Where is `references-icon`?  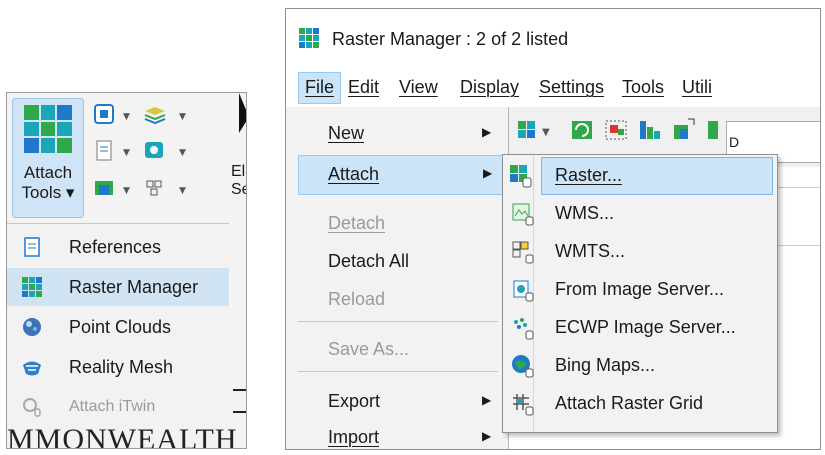
references-icon is located at coordinates (32, 247).